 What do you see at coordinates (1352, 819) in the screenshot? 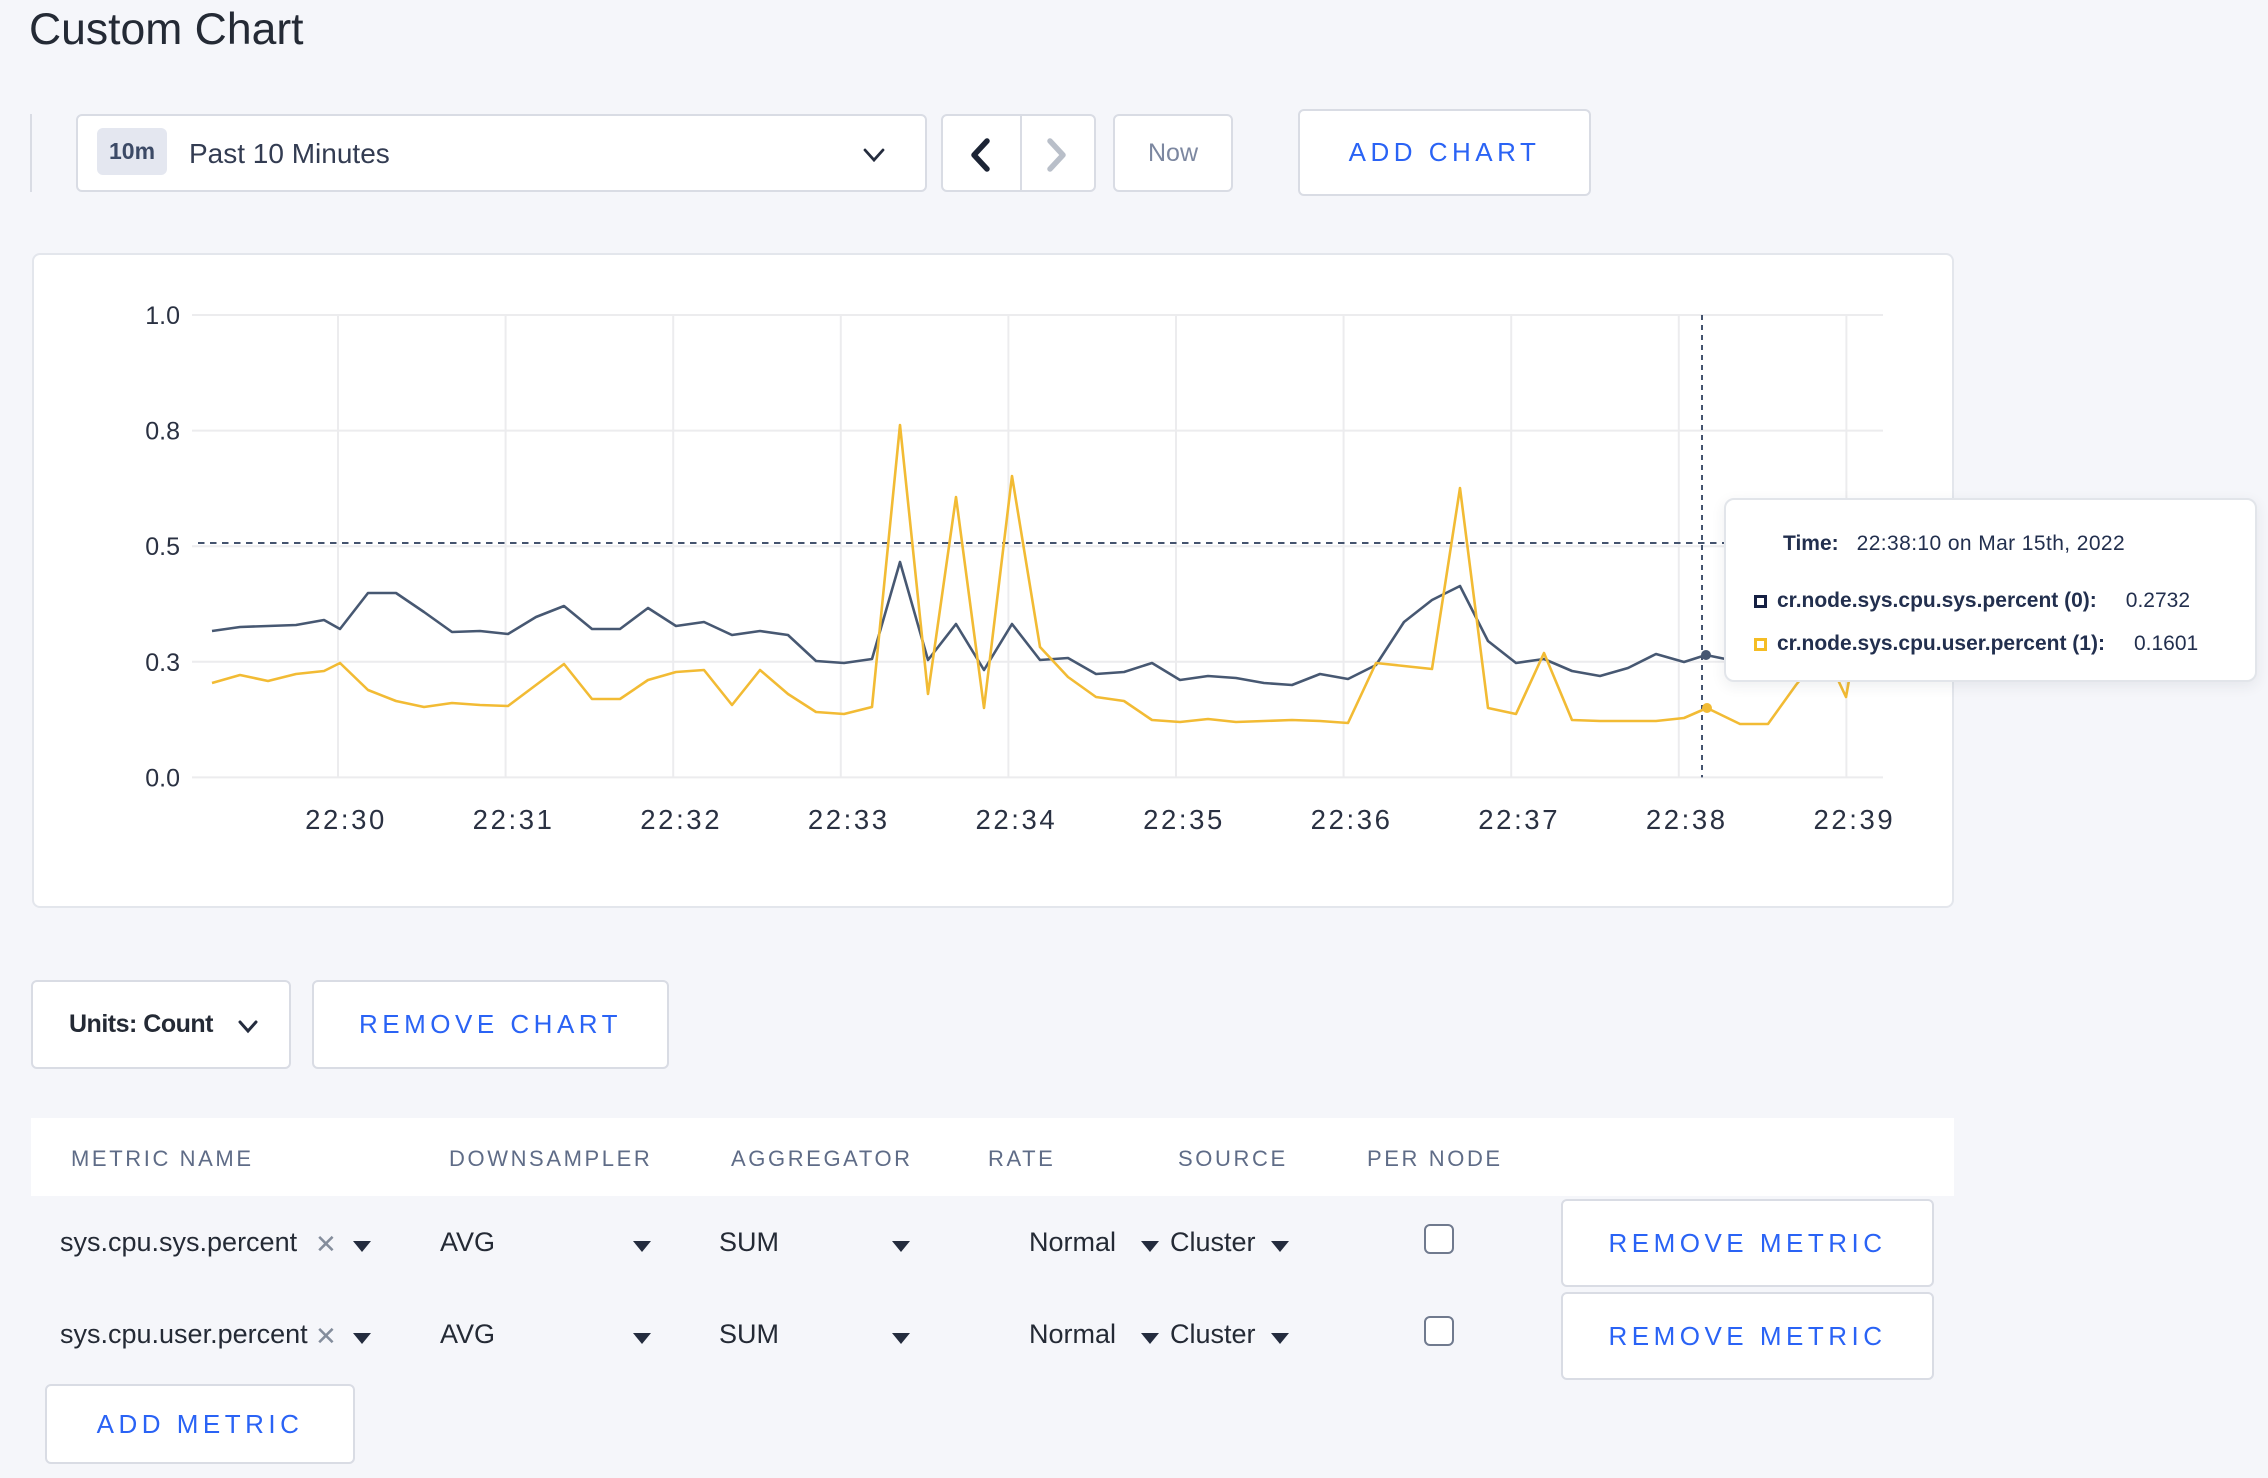
I see `svg-text: 22:36` at bounding box center [1352, 819].